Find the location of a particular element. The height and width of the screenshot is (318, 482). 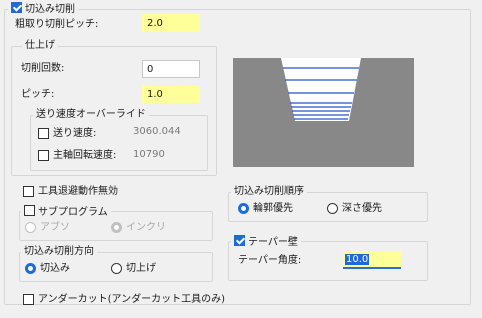

subprogram-legend: サブプログラム is located at coordinates (66, 212).